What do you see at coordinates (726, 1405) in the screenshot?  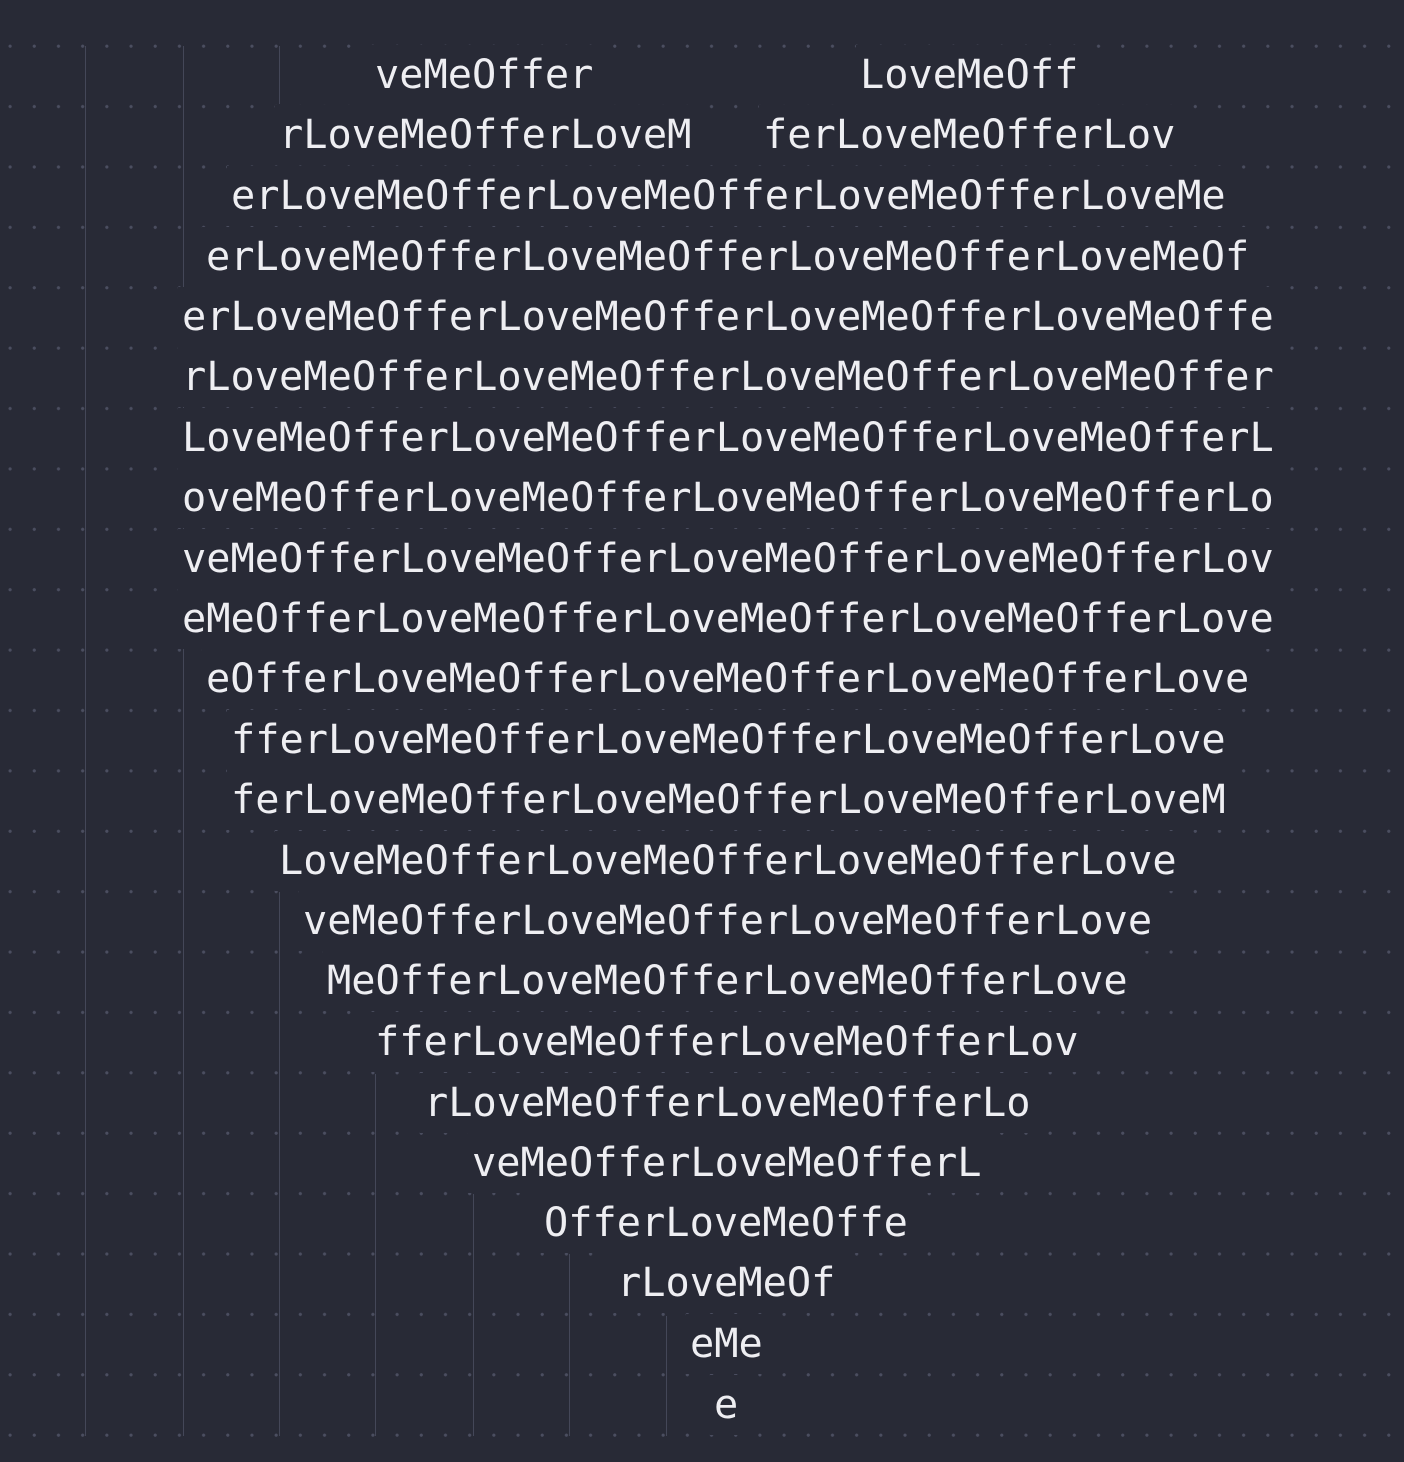 I see `code-line: e` at bounding box center [726, 1405].